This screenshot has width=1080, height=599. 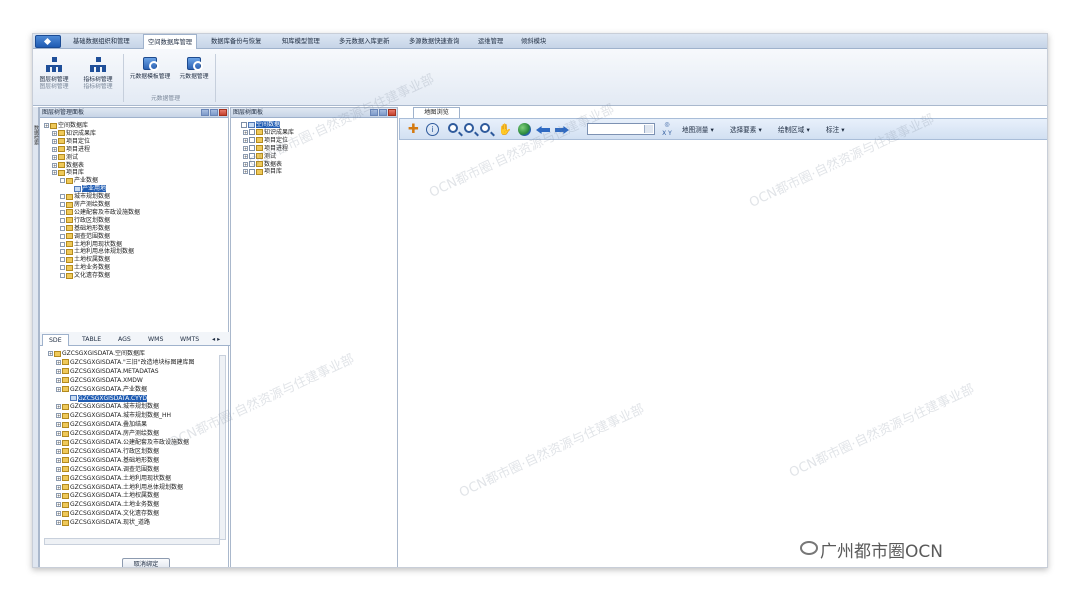 I want to click on layer-tree-manage-button: 图层树管理 图层树管理, so click(x=54, y=76).